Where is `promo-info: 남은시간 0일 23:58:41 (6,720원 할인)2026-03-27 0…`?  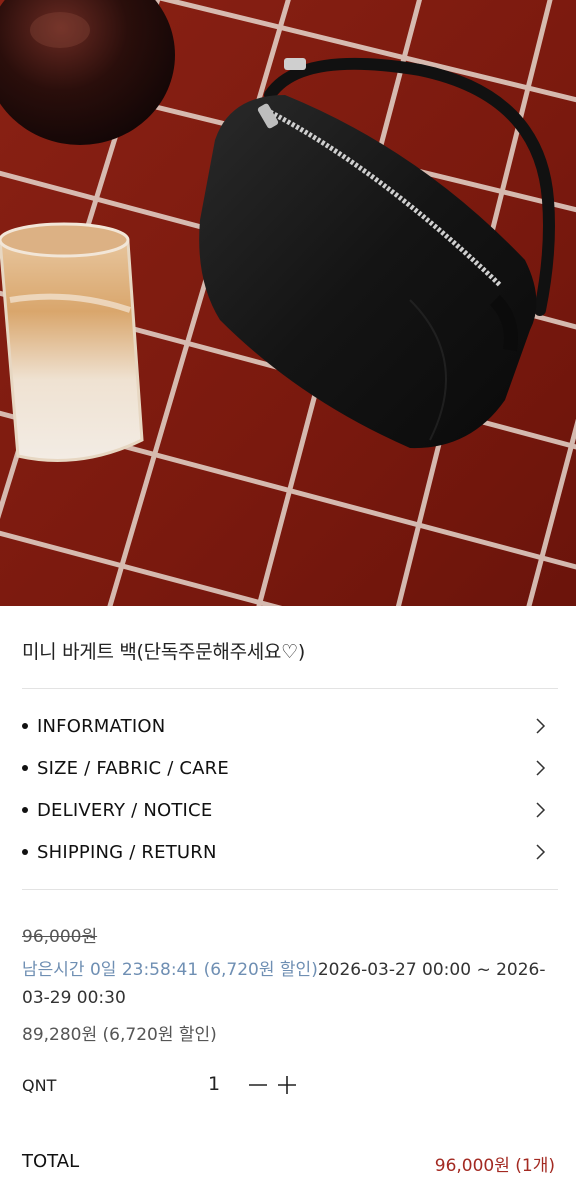 promo-info: 남은시간 0일 23:58:41 (6,720원 할인)2026-03-27 0… is located at coordinates (287, 984).